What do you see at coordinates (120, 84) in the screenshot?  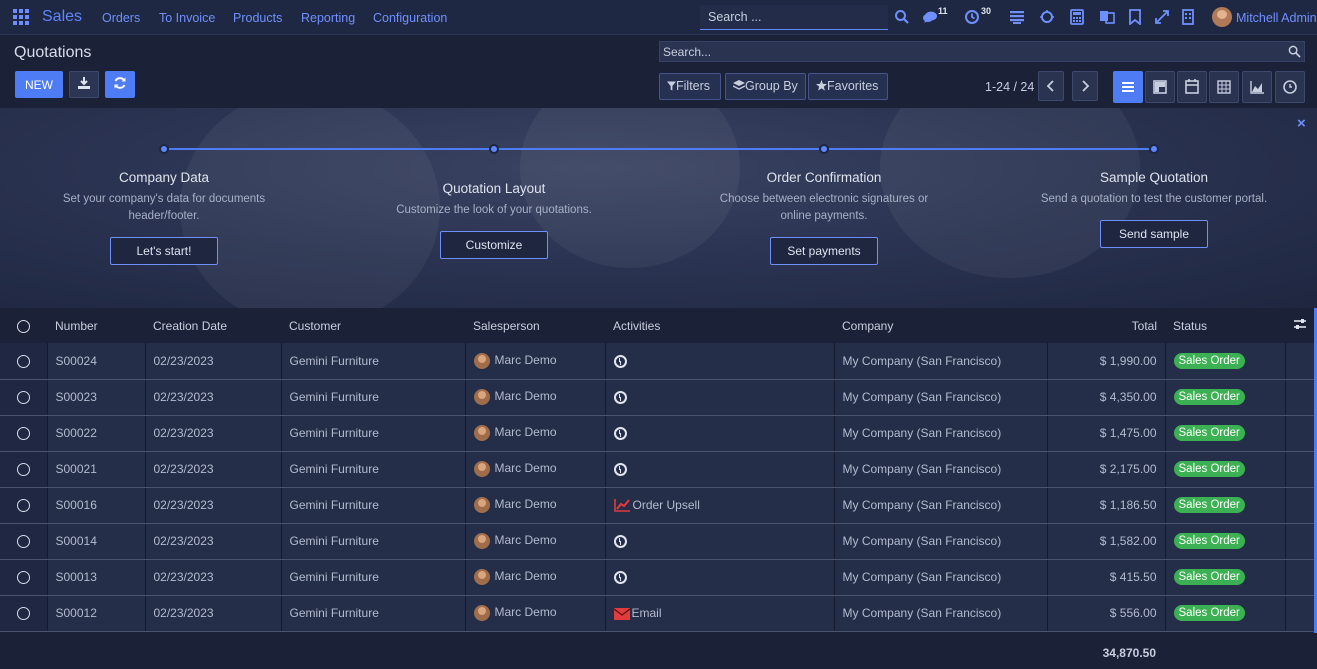 I see `refresh-button` at bounding box center [120, 84].